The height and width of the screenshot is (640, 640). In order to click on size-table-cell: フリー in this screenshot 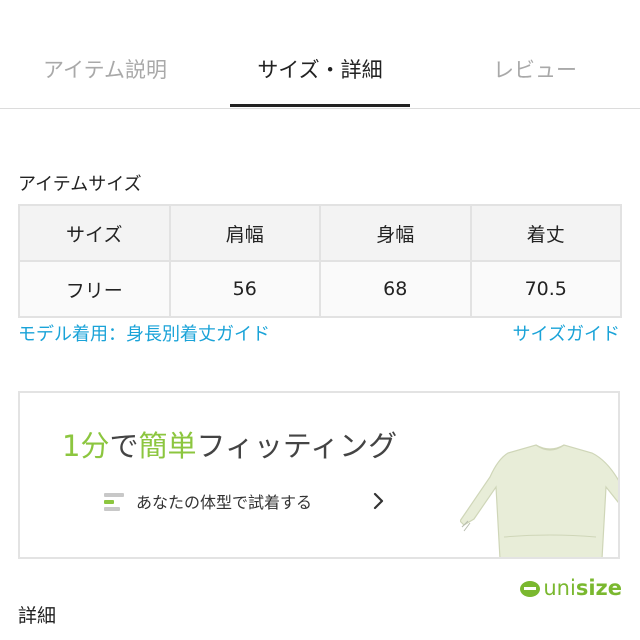, I will do `click(94, 289)`.